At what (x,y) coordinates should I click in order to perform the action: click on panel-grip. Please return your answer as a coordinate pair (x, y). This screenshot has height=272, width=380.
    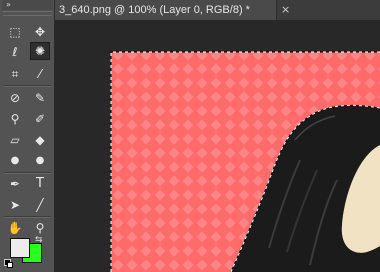
    Looking at the image, I should click on (27, 13).